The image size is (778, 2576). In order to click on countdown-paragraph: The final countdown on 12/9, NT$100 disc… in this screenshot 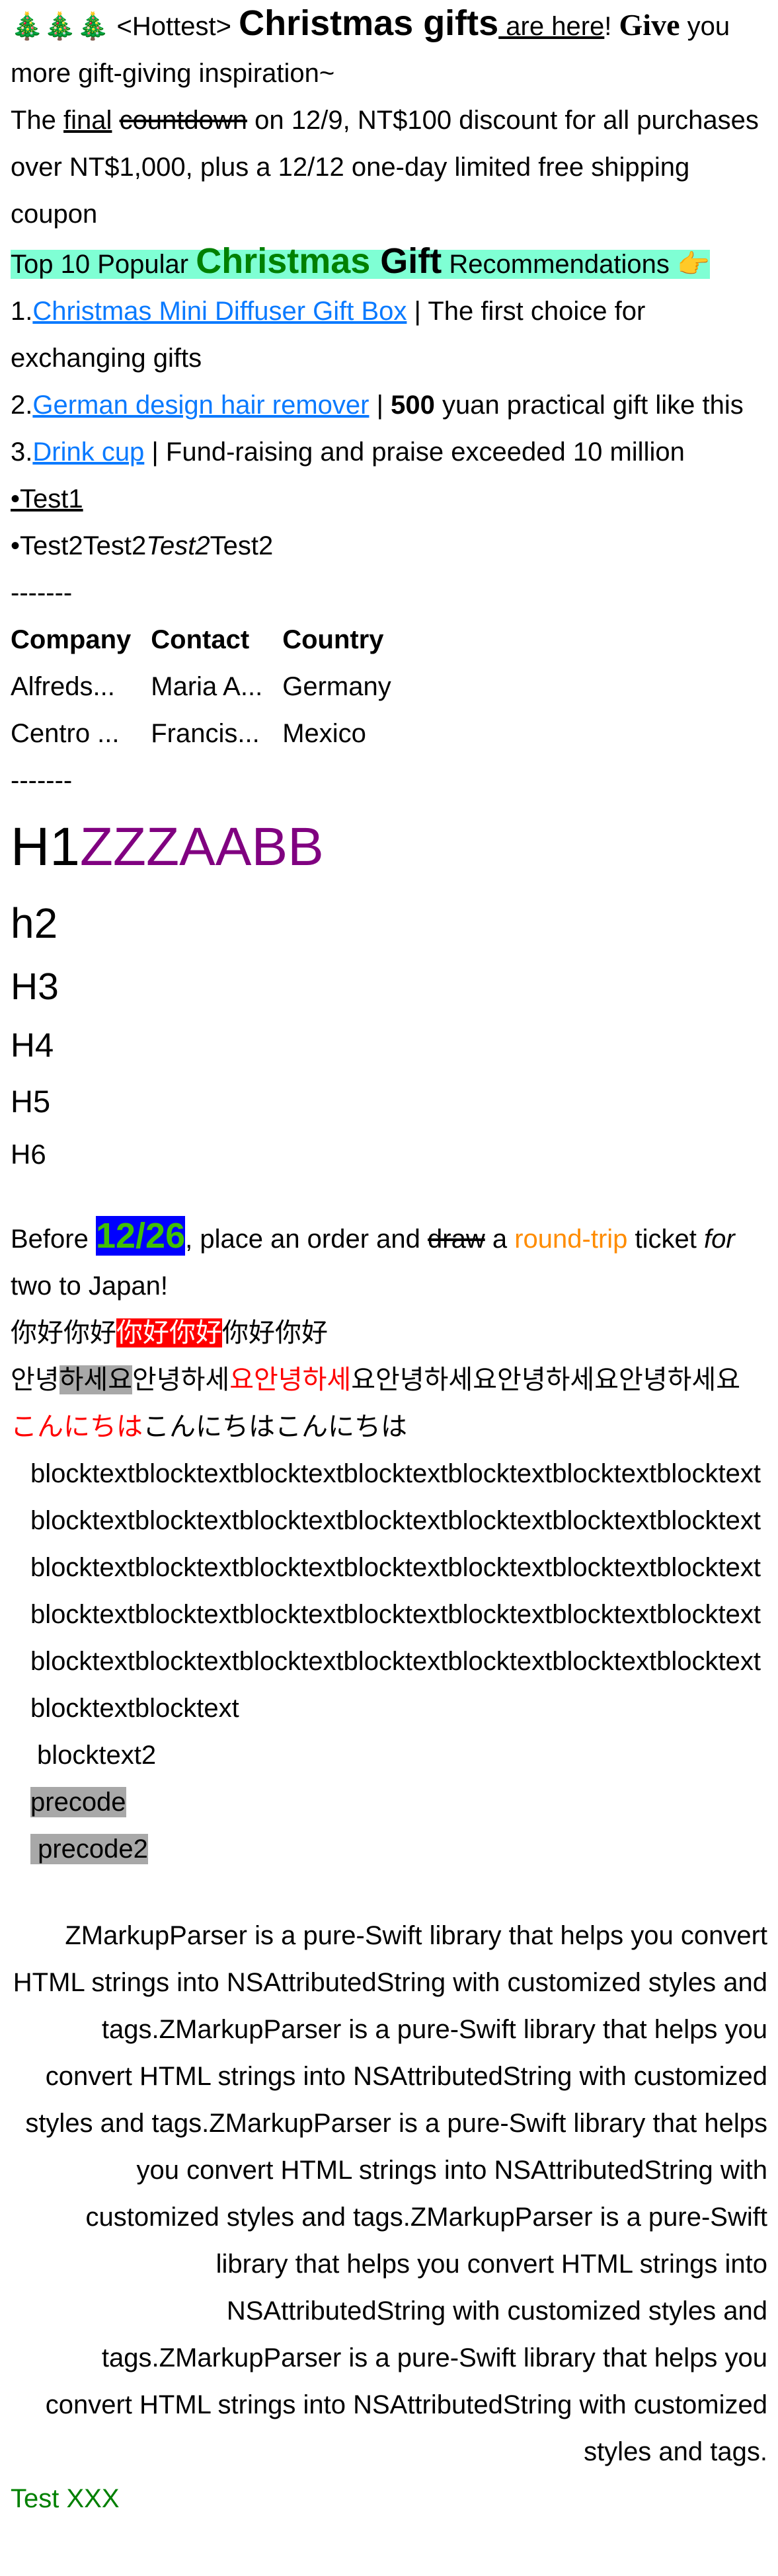, I will do `click(389, 167)`.